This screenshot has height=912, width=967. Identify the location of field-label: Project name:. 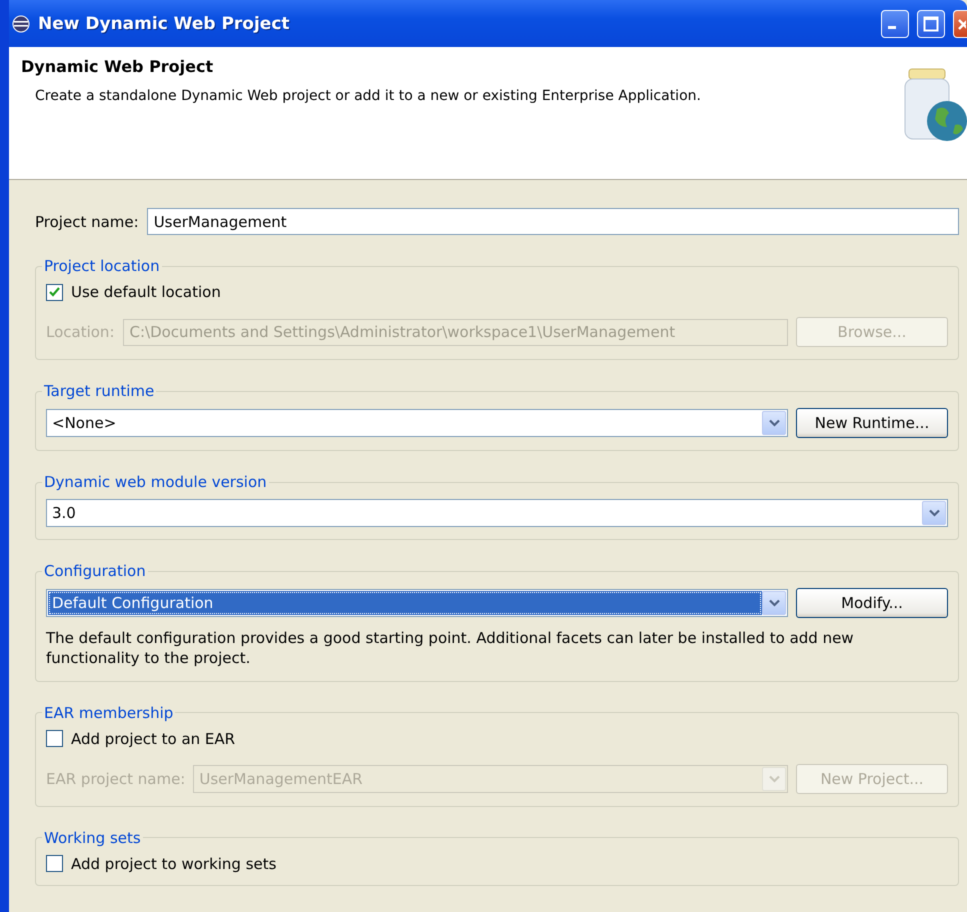
(87, 221).